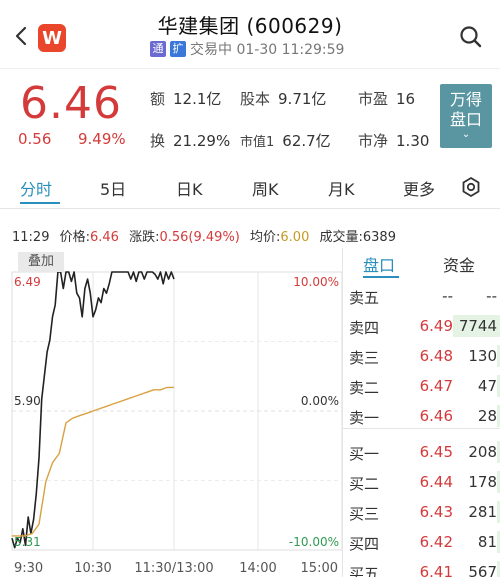 The width and height of the screenshot is (500, 577). What do you see at coordinates (178, 49) in the screenshot?
I see `kuo-badge: 扩` at bounding box center [178, 49].